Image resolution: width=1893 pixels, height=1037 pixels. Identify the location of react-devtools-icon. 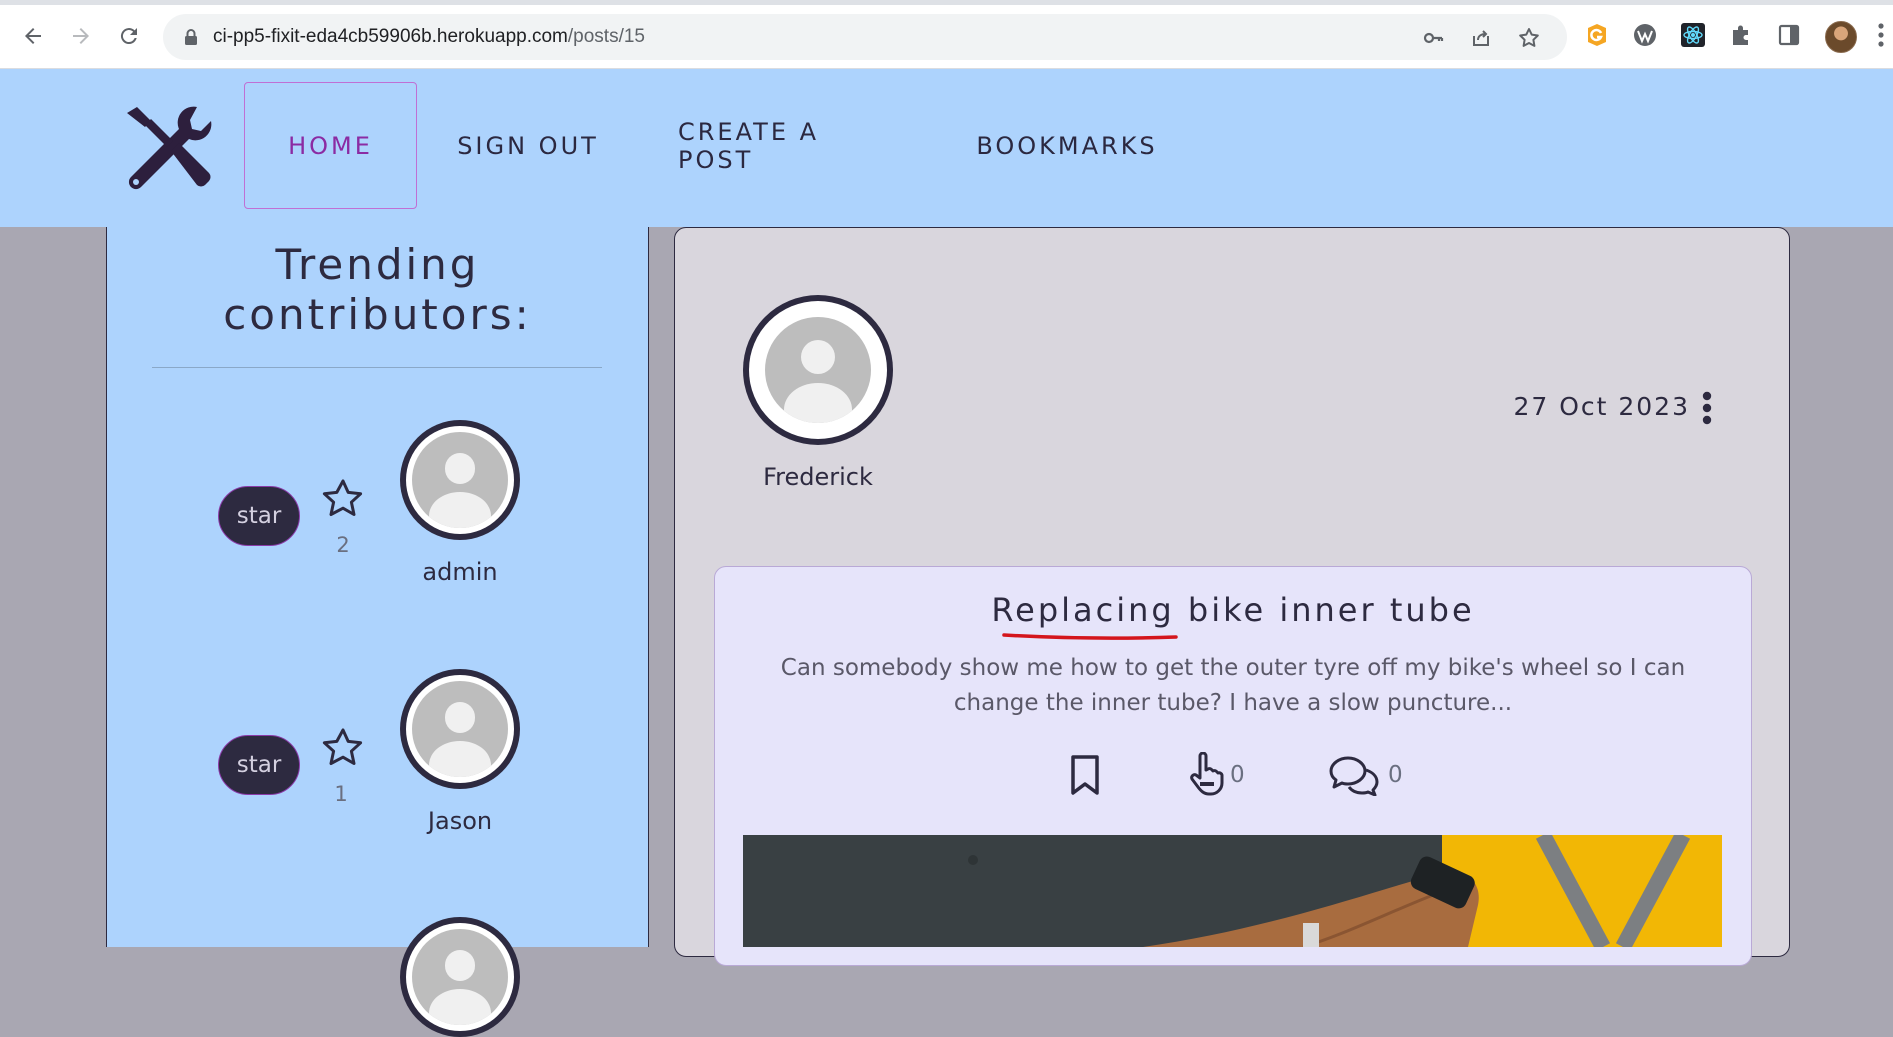
(1693, 35).